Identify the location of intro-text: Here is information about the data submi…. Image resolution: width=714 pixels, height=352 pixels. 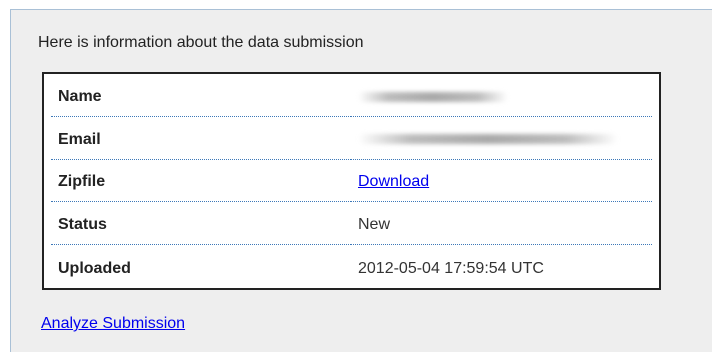
(201, 42).